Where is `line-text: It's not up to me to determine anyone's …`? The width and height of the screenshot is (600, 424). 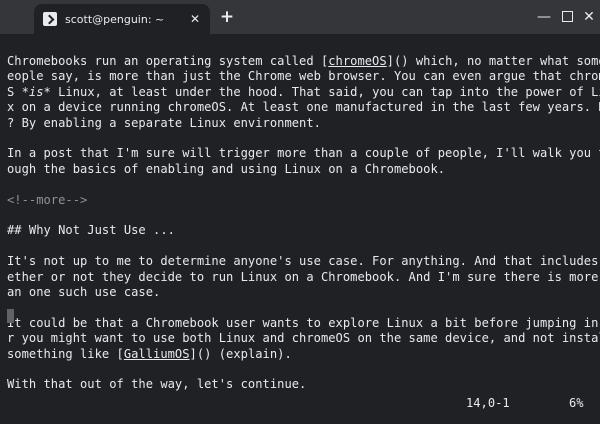 line-text: It's not up to me to determine anyone's … is located at coordinates (303, 261).